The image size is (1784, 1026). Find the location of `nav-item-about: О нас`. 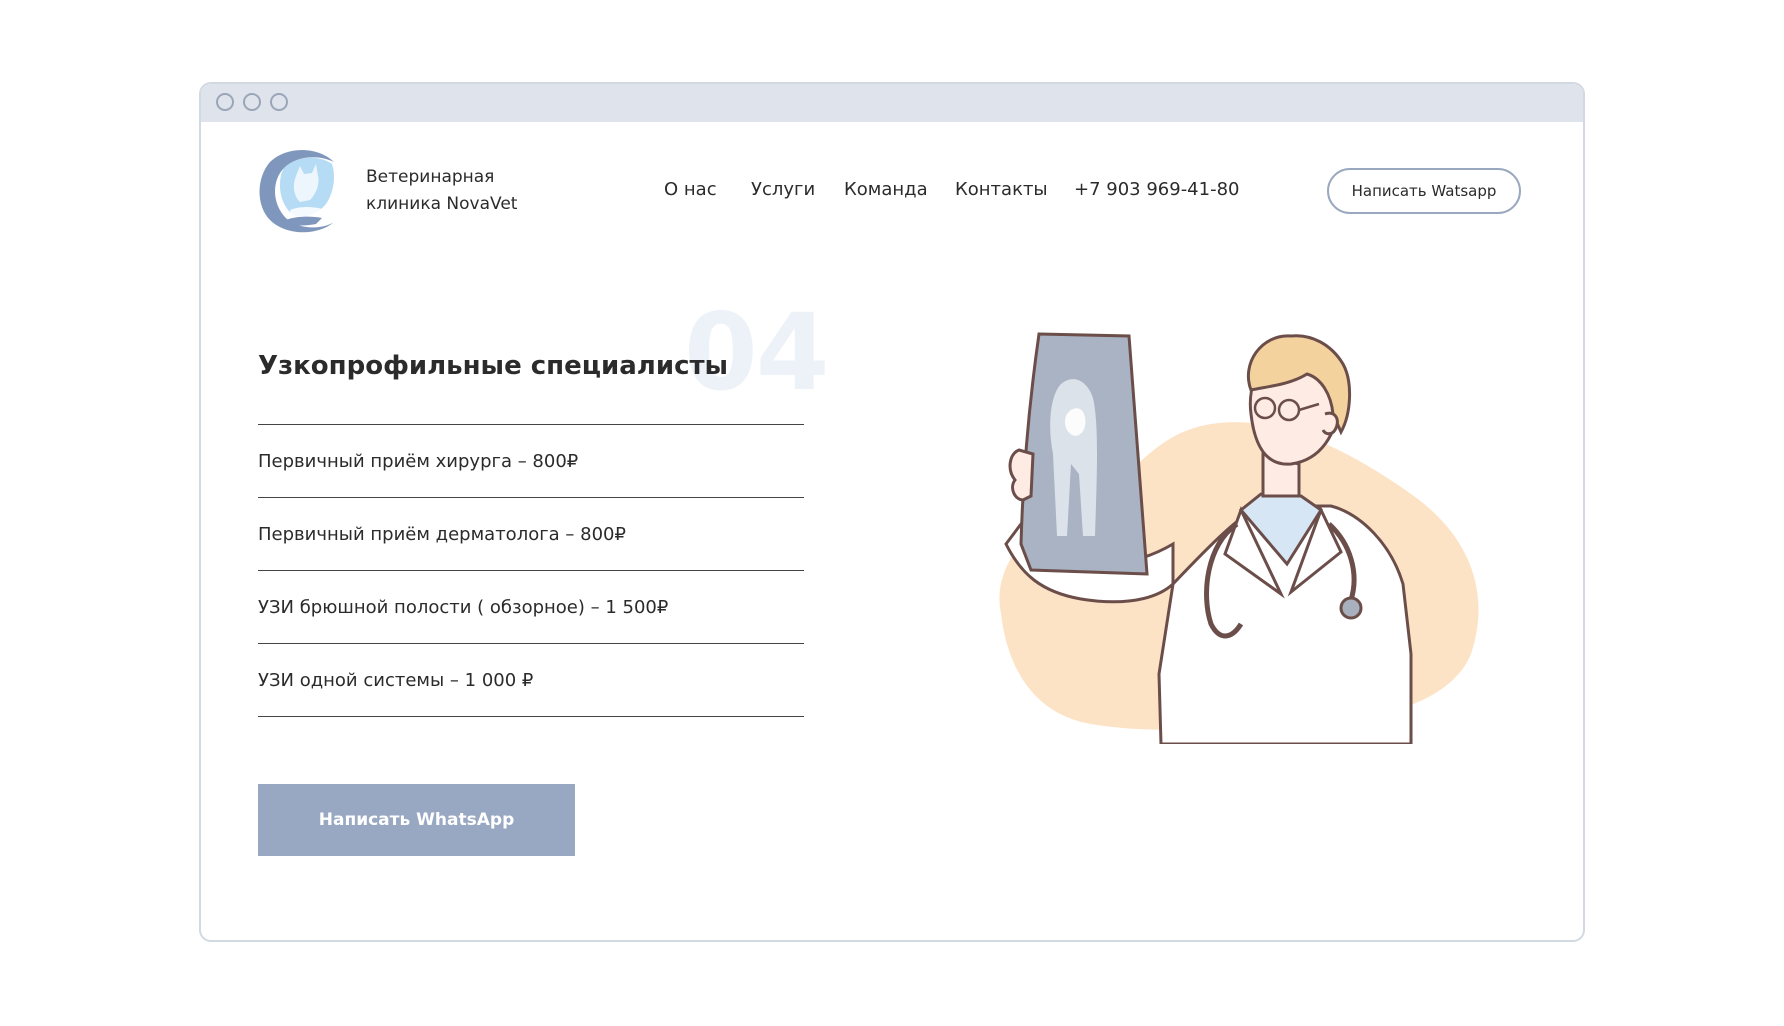

nav-item-about: О нас is located at coordinates (690, 189).